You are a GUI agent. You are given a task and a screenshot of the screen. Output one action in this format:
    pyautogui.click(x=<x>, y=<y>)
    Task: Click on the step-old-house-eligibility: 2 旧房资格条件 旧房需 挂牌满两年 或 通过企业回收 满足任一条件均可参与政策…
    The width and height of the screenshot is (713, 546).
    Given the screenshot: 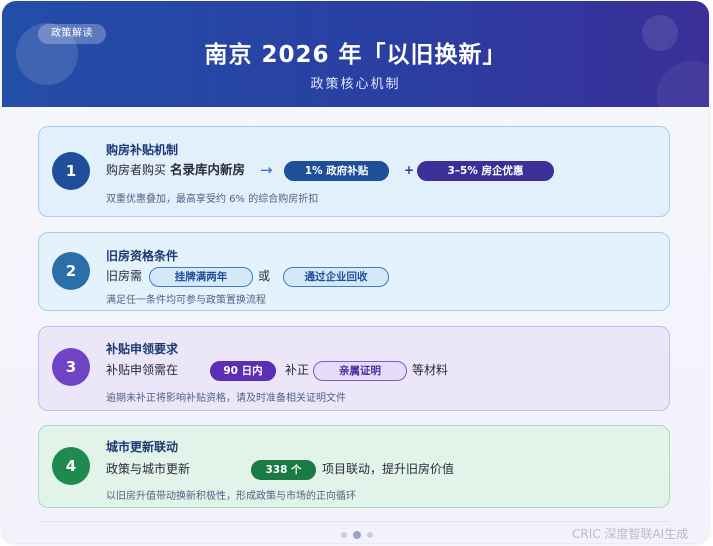 What is the action you would take?
    pyautogui.click(x=354, y=271)
    